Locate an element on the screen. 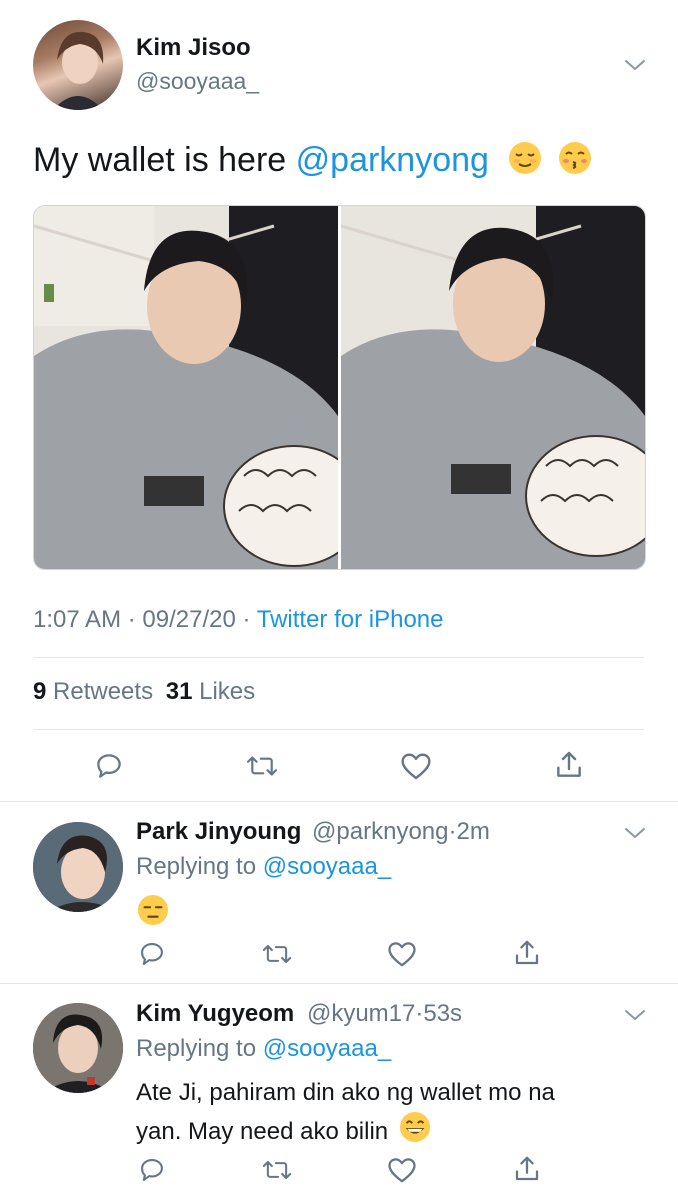 This screenshot has height=1200, width=678. reply-time: 2m is located at coordinates (473, 831).